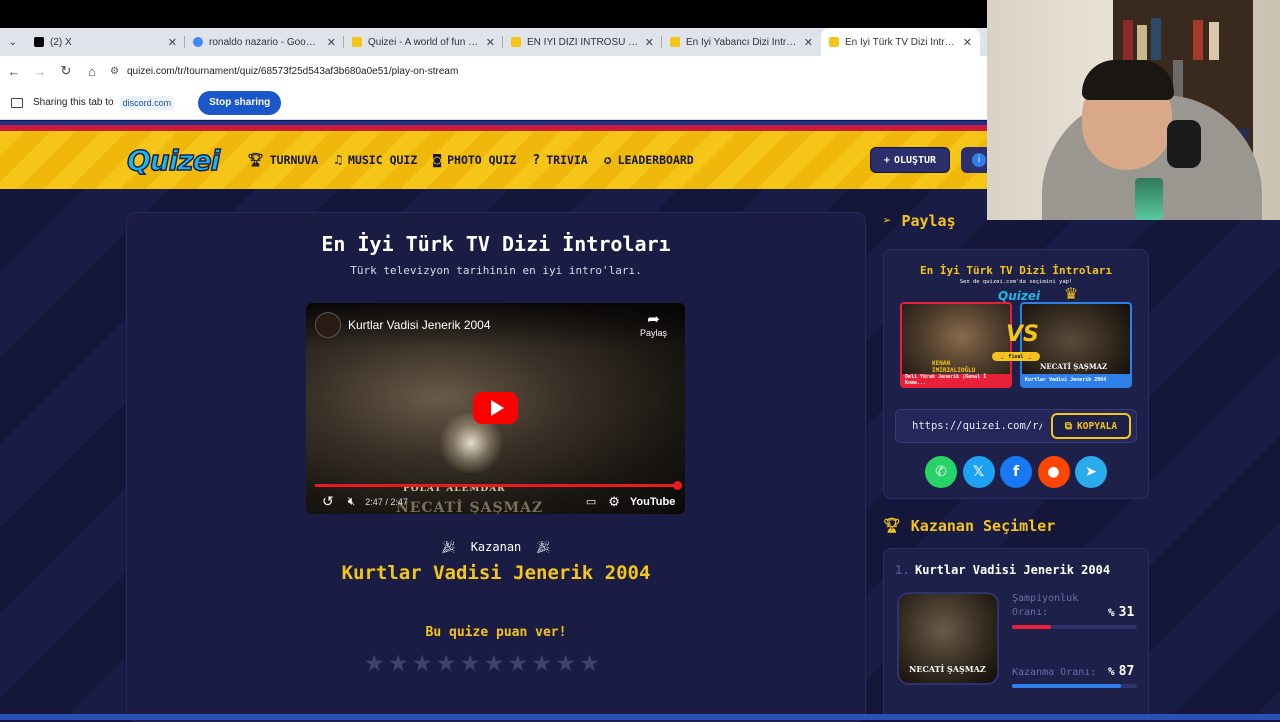  I want to click on winner-label: 🎉︎ Kazanan 🎉︎, so click(496, 547).